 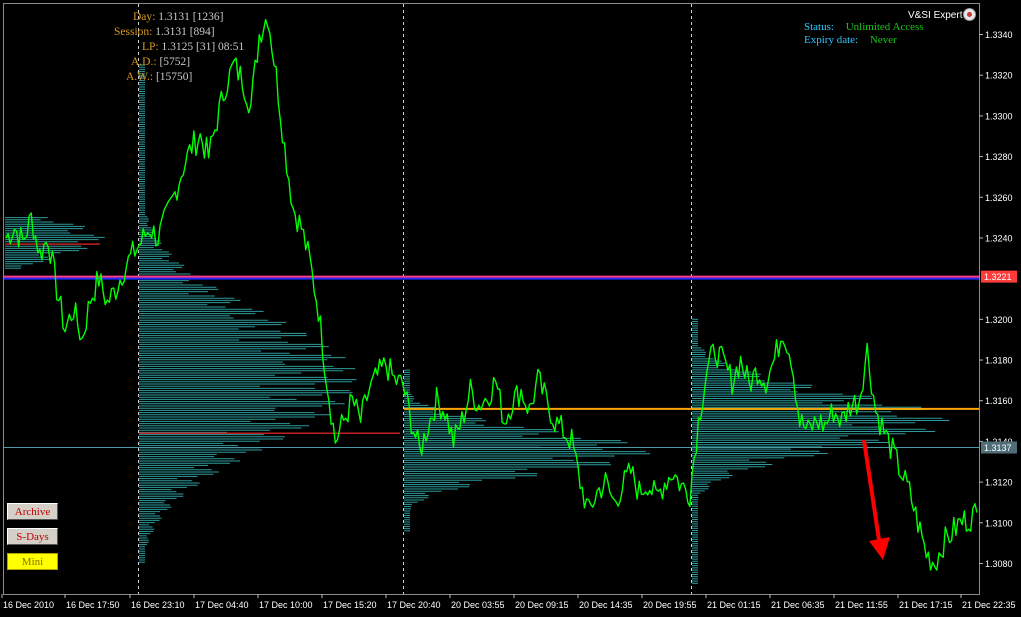 I want to click on archive-button: Archive, so click(x=32, y=511).